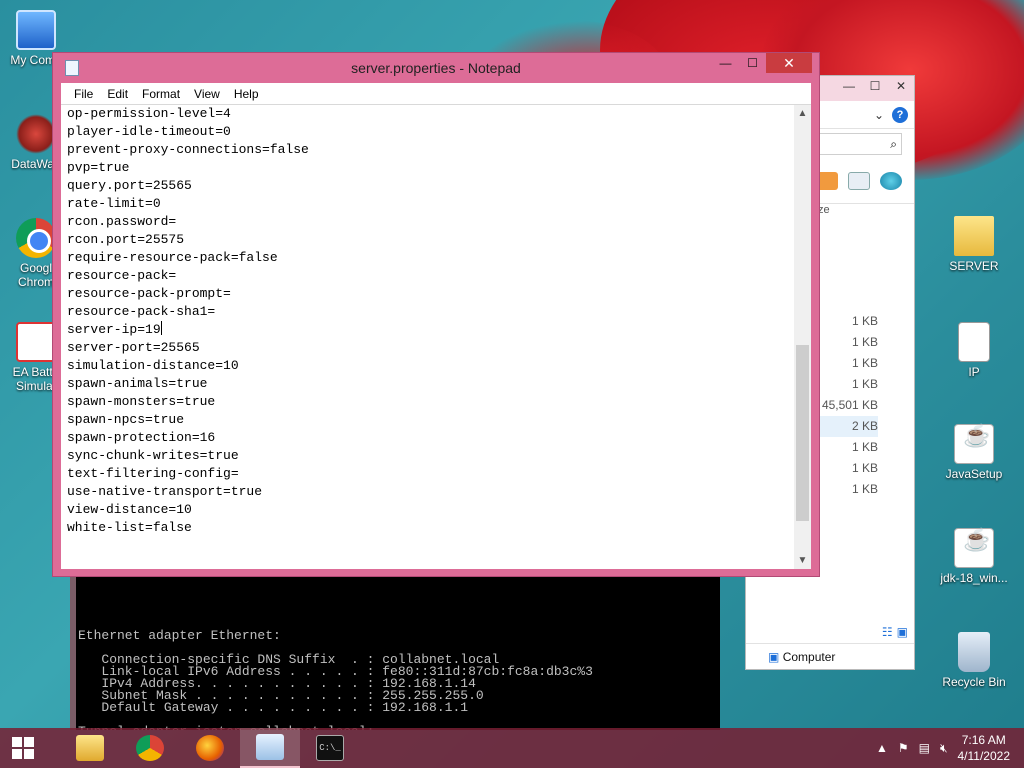  Describe the element at coordinates (882, 748) in the screenshot. I see `show-hidden-icons-arrow-icon: ▲` at that location.